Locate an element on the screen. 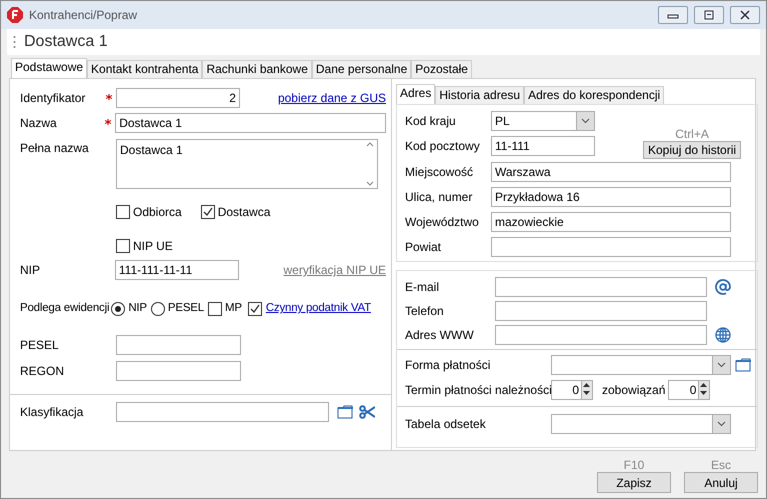 This screenshot has width=767, height=499. input-field: mazowieckie is located at coordinates (611, 222).